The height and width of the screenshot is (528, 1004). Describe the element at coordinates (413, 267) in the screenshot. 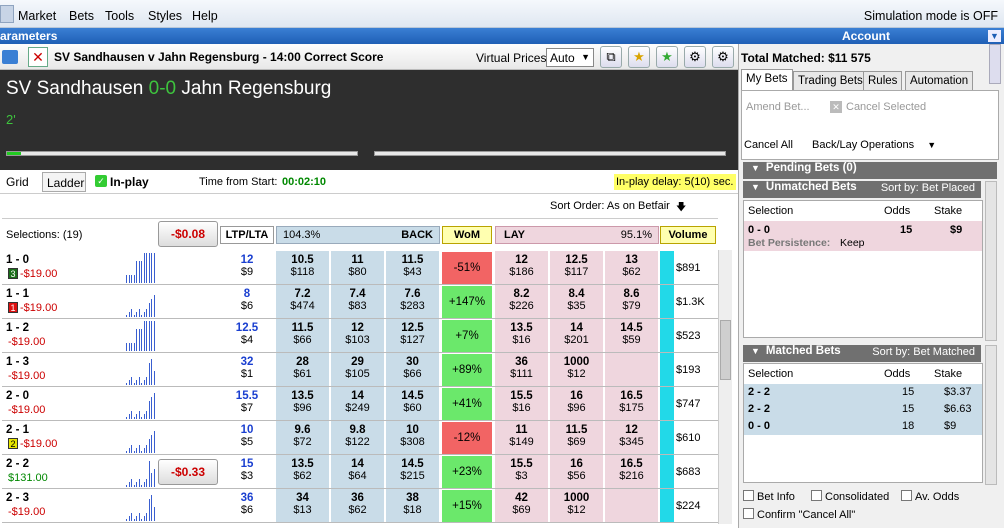

I see `back-price-cell: 11.5 $43` at that location.